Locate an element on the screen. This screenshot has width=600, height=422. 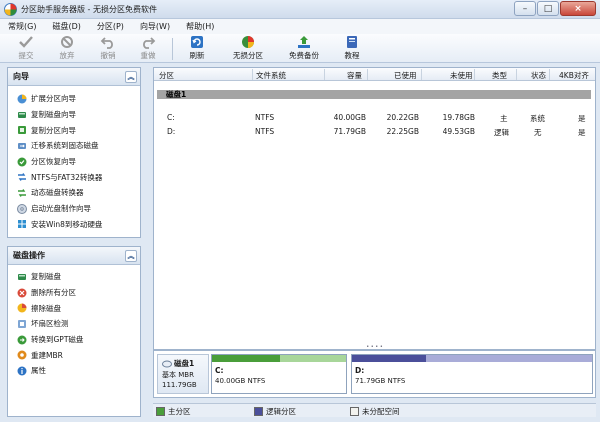
undo-button: 撤销 is located at coordinates (108, 48).